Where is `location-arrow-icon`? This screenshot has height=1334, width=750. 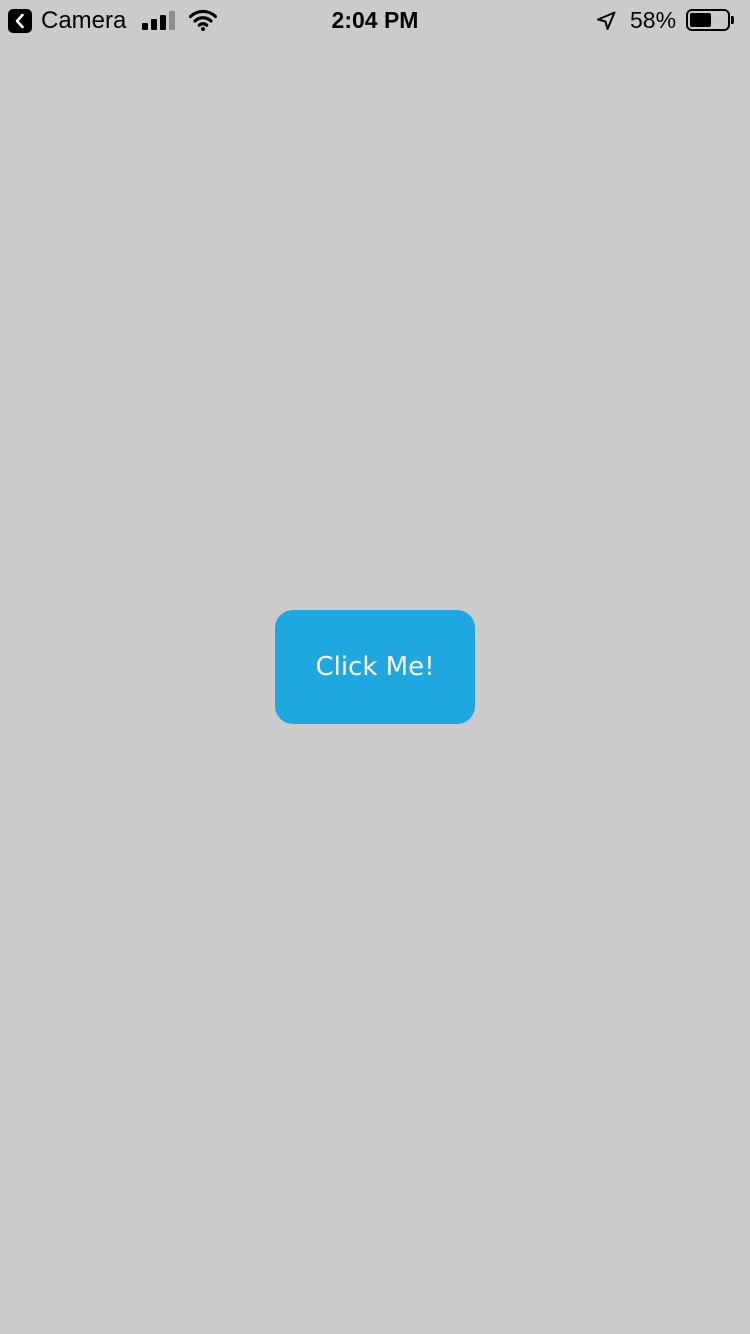 location-arrow-icon is located at coordinates (606, 23).